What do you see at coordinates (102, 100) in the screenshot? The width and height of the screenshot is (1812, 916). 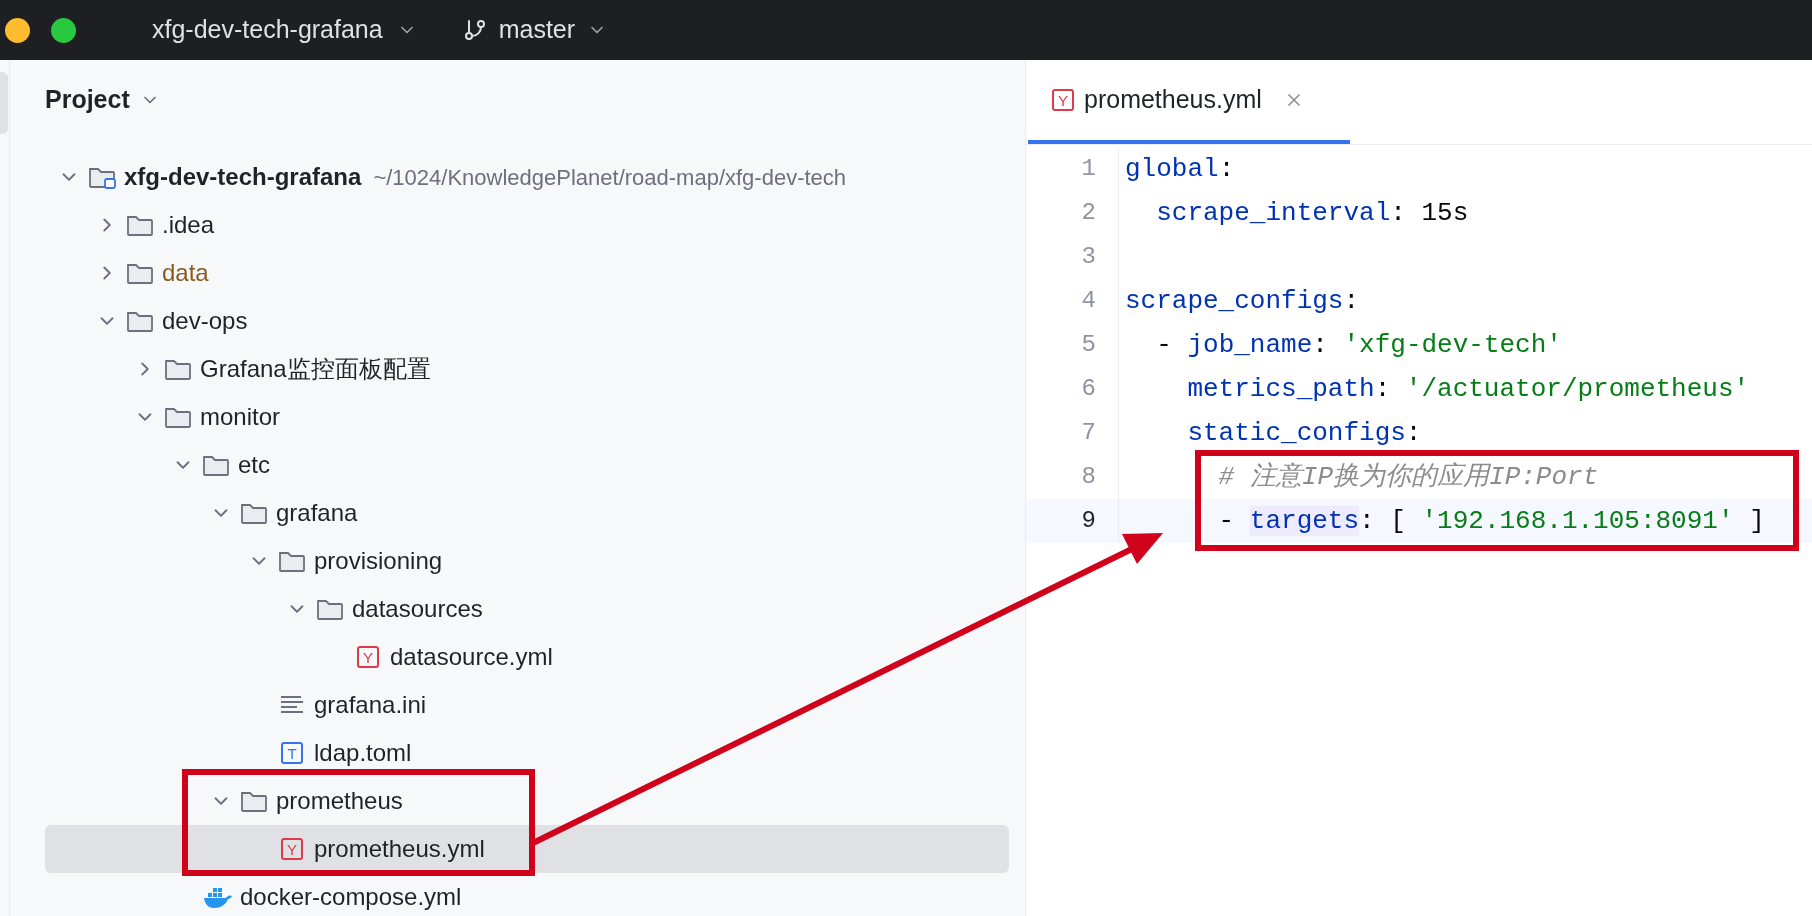 I see `panel-title-menu: Project` at bounding box center [102, 100].